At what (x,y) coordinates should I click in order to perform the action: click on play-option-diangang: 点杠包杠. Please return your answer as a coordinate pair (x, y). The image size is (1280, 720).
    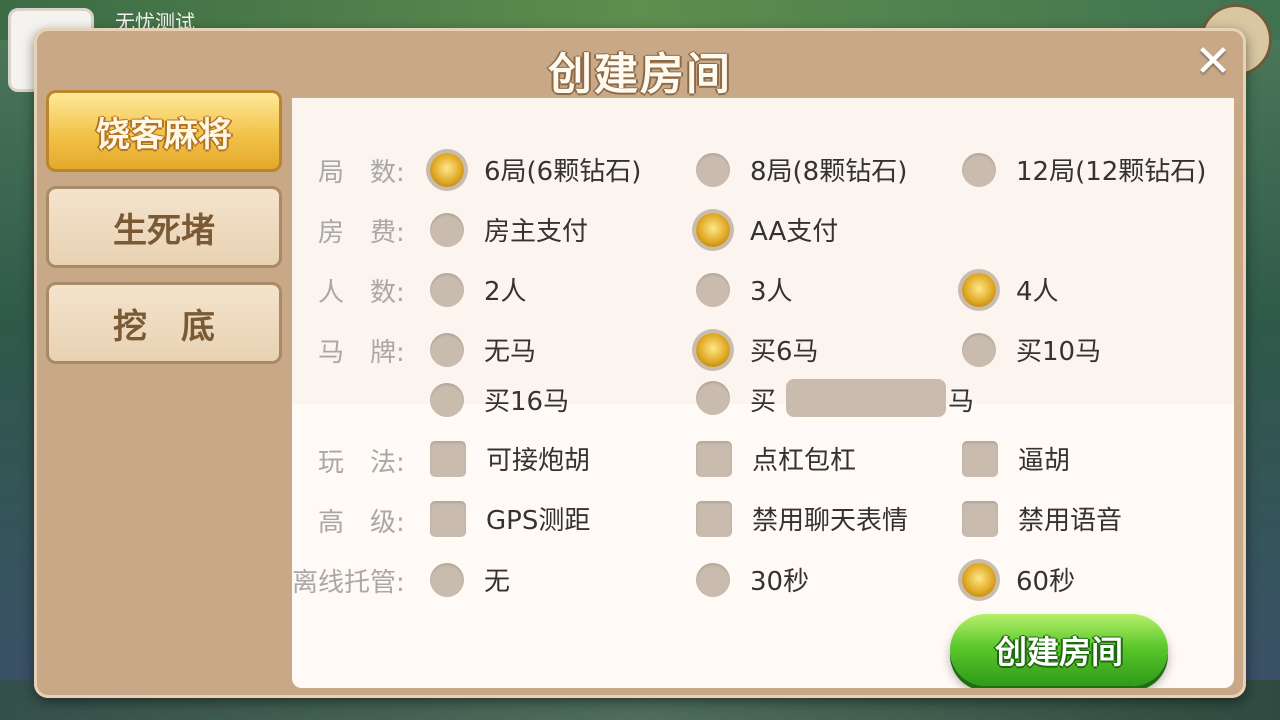
    Looking at the image, I should click on (776, 458).